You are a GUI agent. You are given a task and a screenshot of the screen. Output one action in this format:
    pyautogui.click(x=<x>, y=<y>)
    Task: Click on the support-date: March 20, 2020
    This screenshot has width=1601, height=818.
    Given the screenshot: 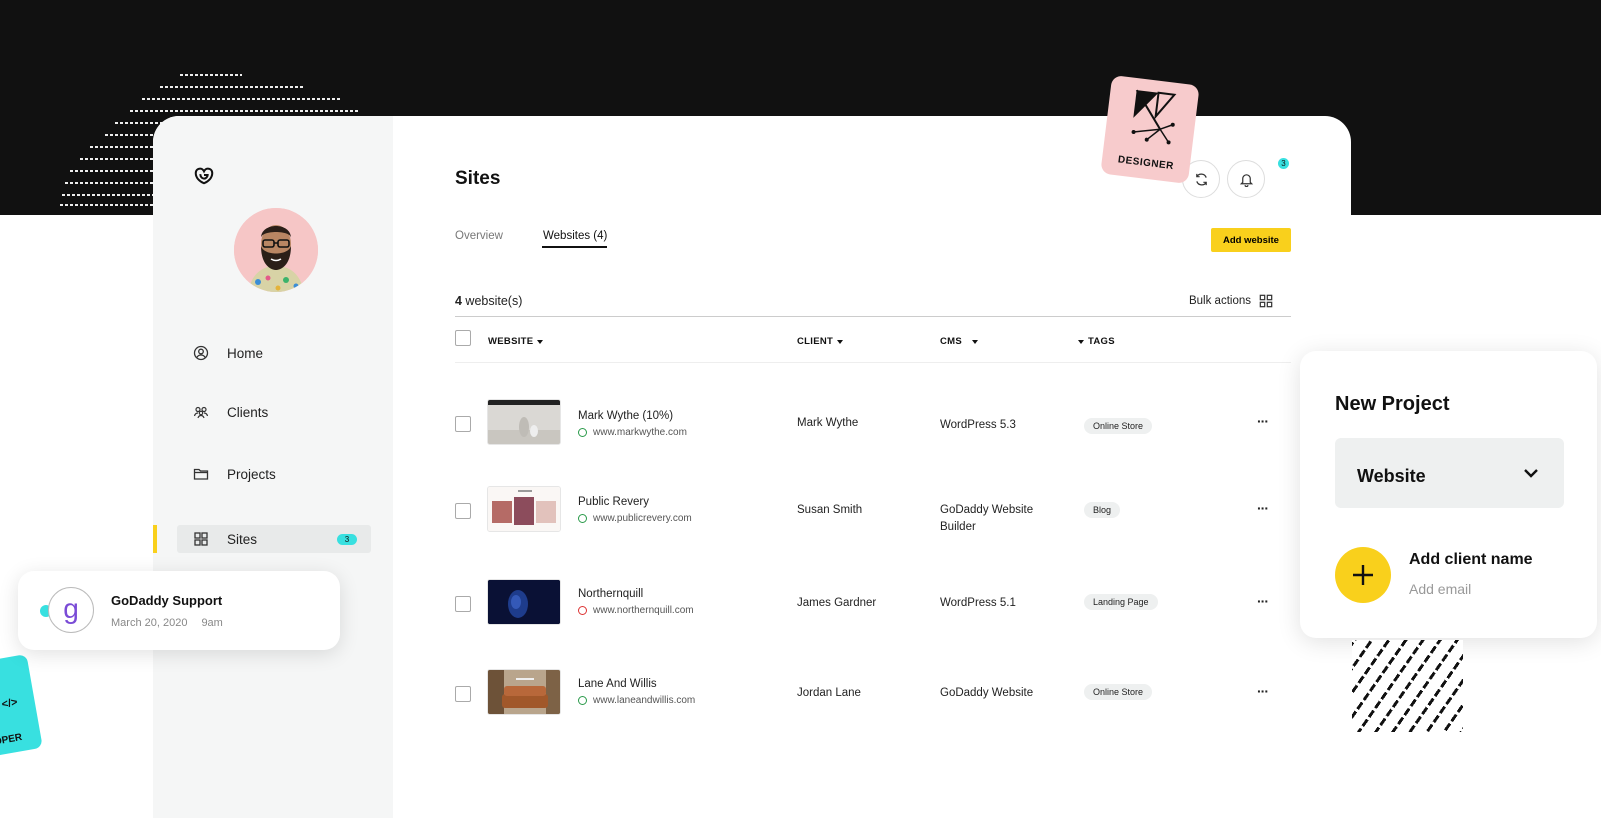 What is the action you would take?
    pyautogui.click(x=149, y=623)
    